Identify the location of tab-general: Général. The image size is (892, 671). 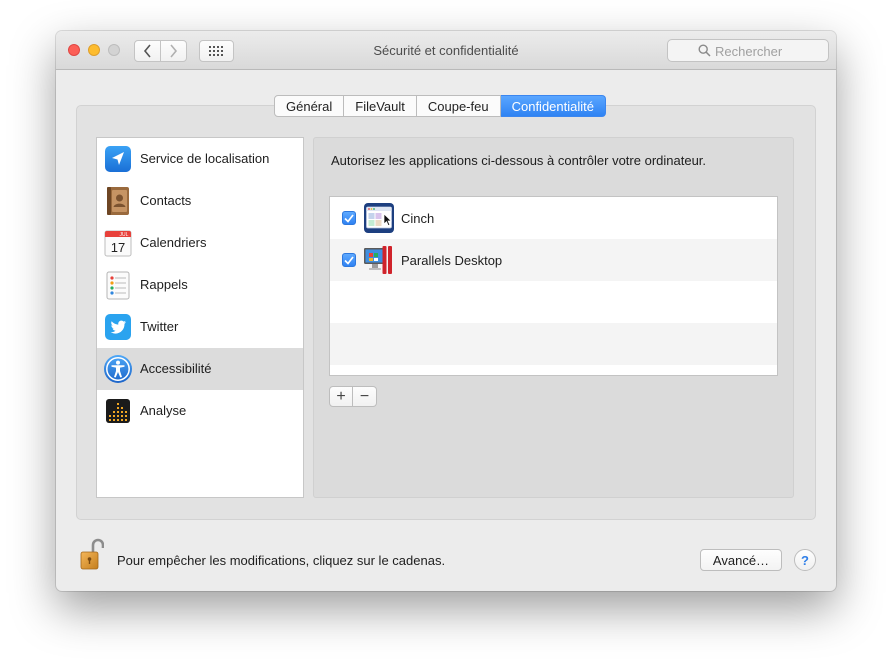
(309, 106).